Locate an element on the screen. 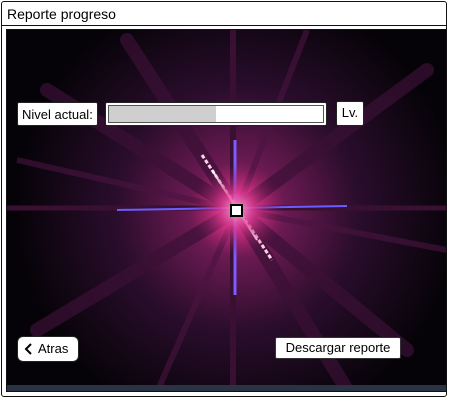 Image resolution: width=450 pixels, height=400 pixels. chevron-left-icon is located at coordinates (28, 349).